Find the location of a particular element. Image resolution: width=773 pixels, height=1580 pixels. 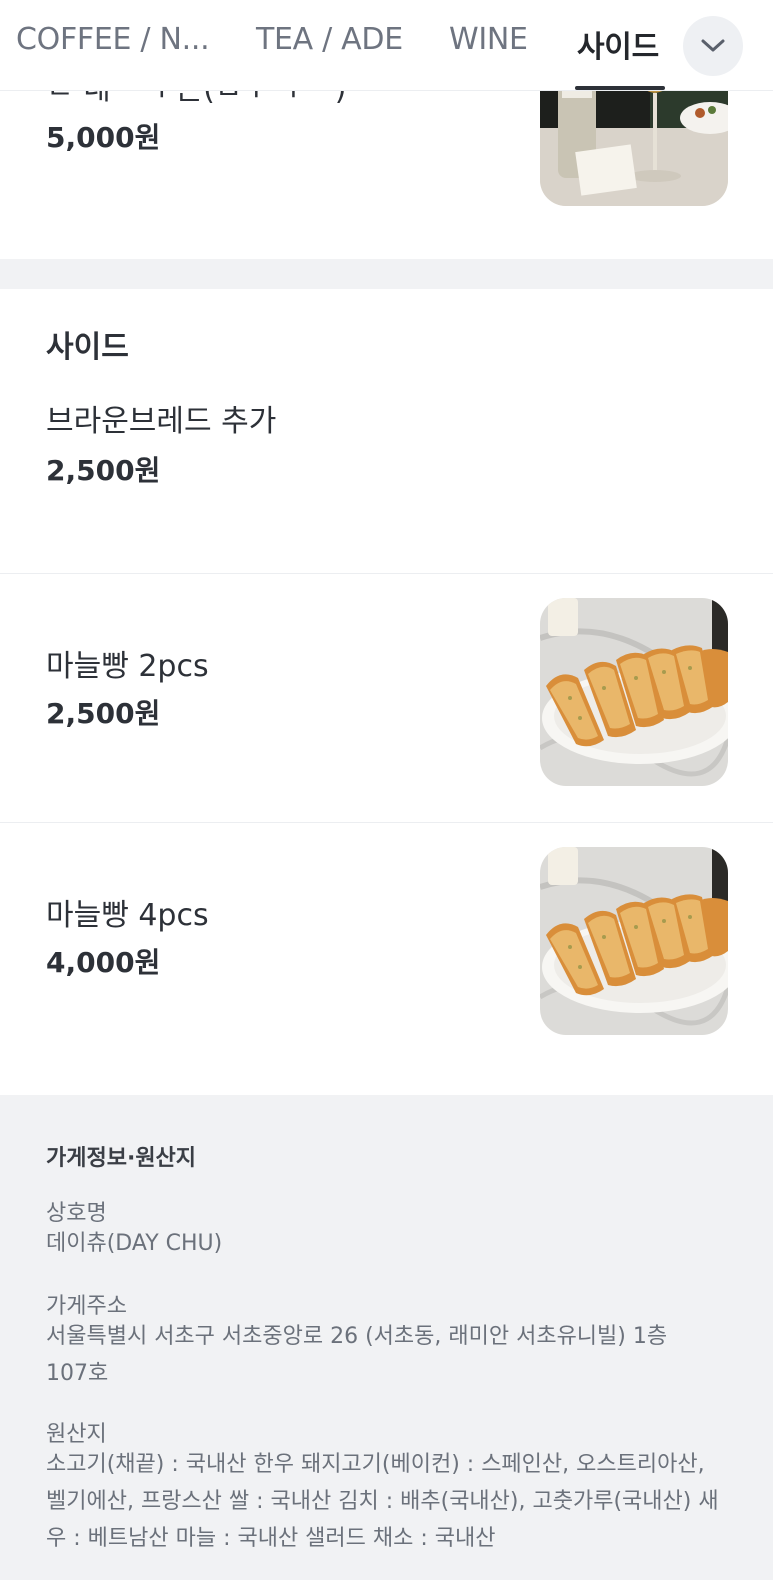

menu-item-price: 4,000원 is located at coordinates (103, 962).